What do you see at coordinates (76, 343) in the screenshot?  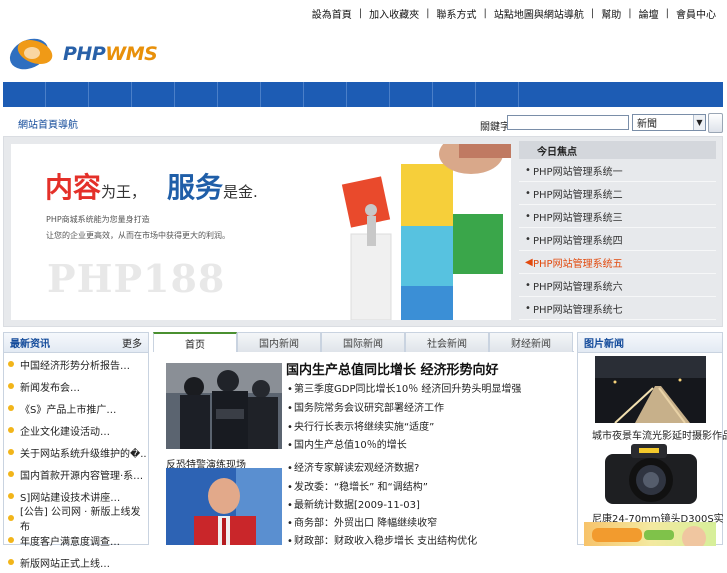 I see `latest-news-header: 最新资讯 更多` at bounding box center [76, 343].